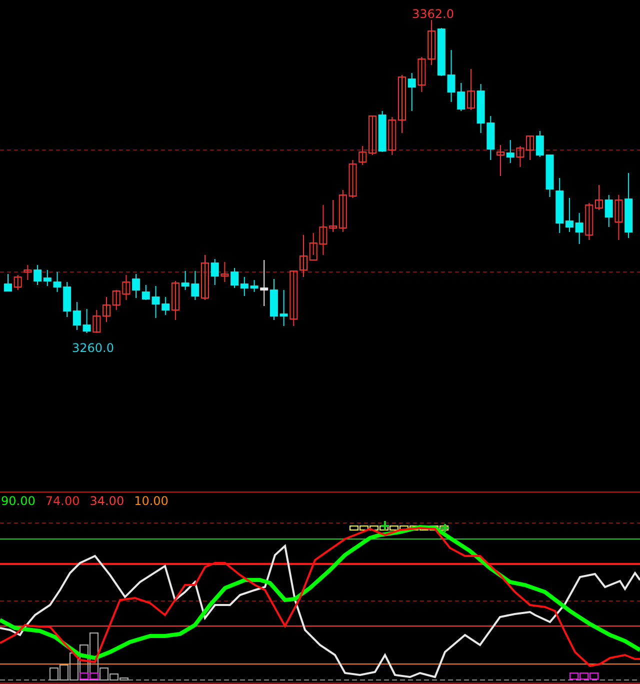 The image size is (640, 684). What do you see at coordinates (18, 501) in the screenshot?
I see `legend-value: 90.00` at bounding box center [18, 501].